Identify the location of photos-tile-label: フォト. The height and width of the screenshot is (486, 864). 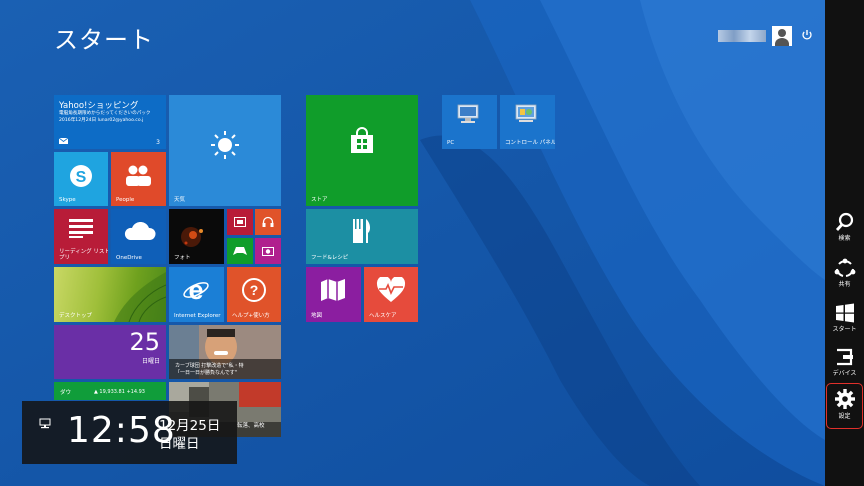
(182, 258).